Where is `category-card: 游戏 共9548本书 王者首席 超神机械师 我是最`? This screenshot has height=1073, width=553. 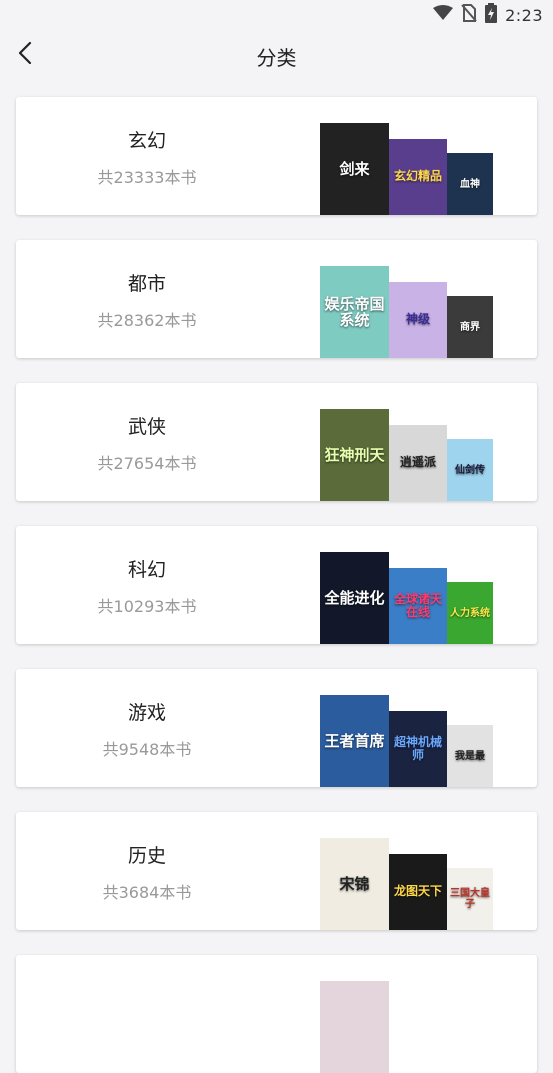
category-card: 游戏 共9548本书 王者首席 超神机械师 我是最 is located at coordinates (276, 728).